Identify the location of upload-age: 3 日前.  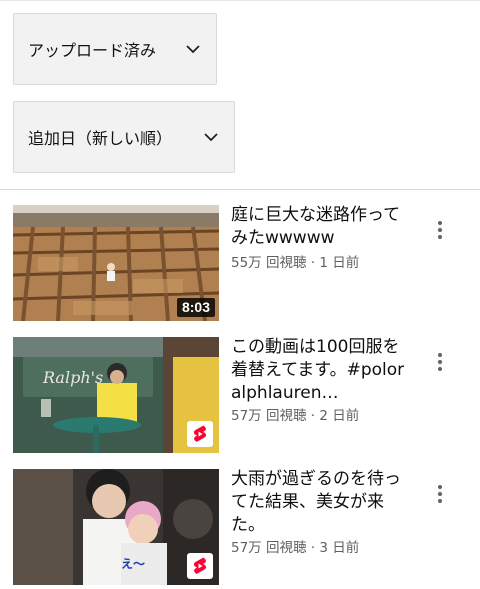
(339, 548).